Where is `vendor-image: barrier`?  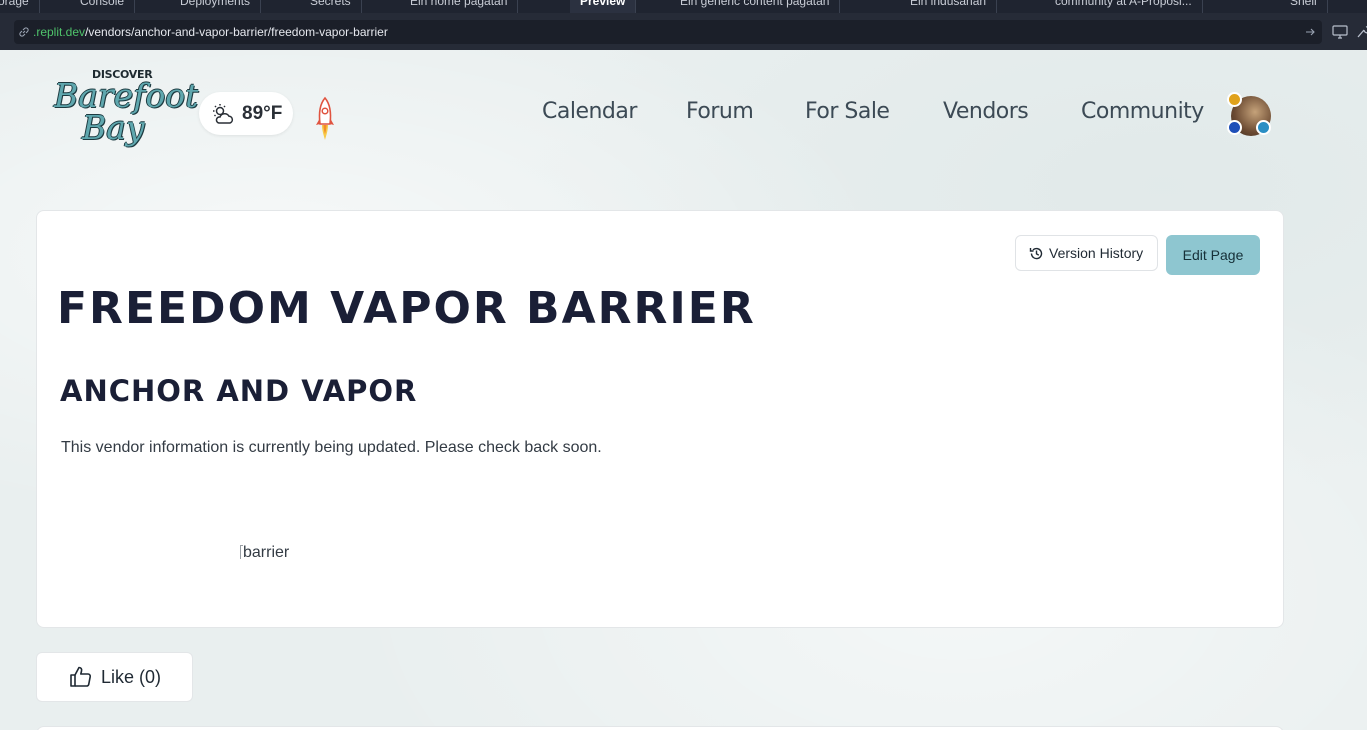
vendor-image: barrier is located at coordinates (285, 554).